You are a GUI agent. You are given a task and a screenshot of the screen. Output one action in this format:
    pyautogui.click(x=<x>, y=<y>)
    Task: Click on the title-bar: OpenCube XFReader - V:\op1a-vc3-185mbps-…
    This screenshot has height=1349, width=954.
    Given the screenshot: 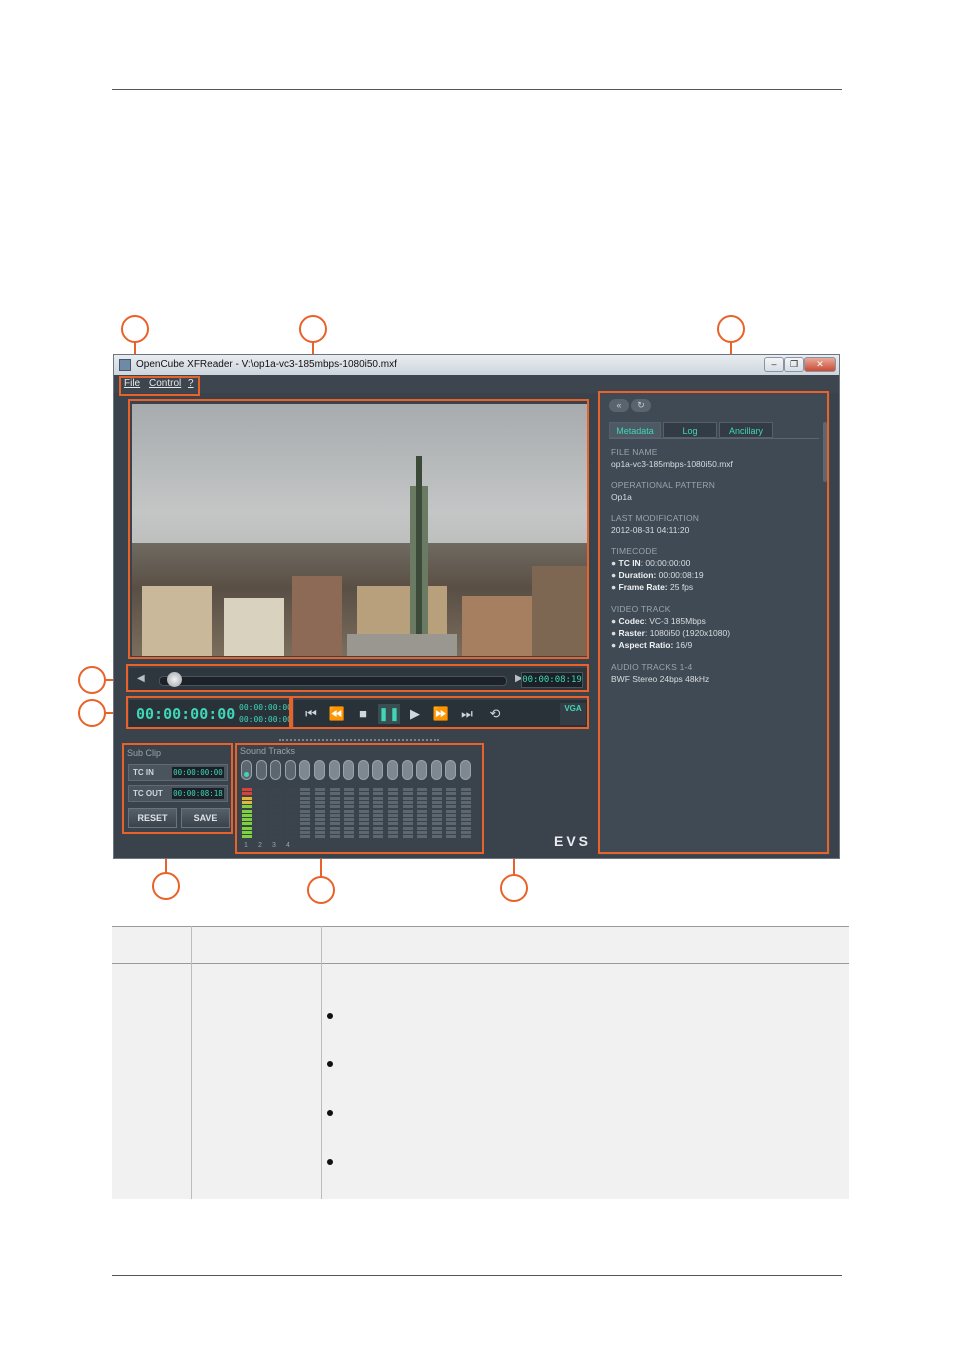 What is the action you would take?
    pyautogui.click(x=476, y=365)
    